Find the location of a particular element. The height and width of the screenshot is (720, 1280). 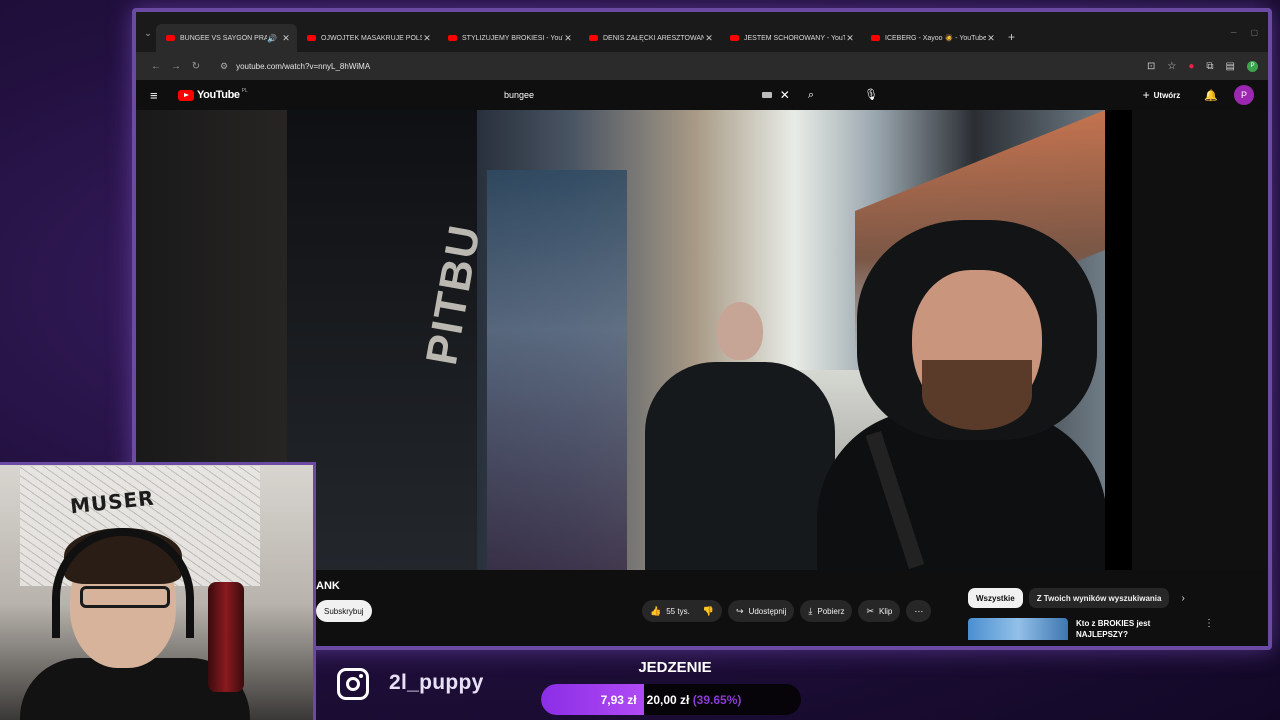

tab-jestem: JESTEM SCHOROWANY - YouTu ✕ is located at coordinates (790, 38).